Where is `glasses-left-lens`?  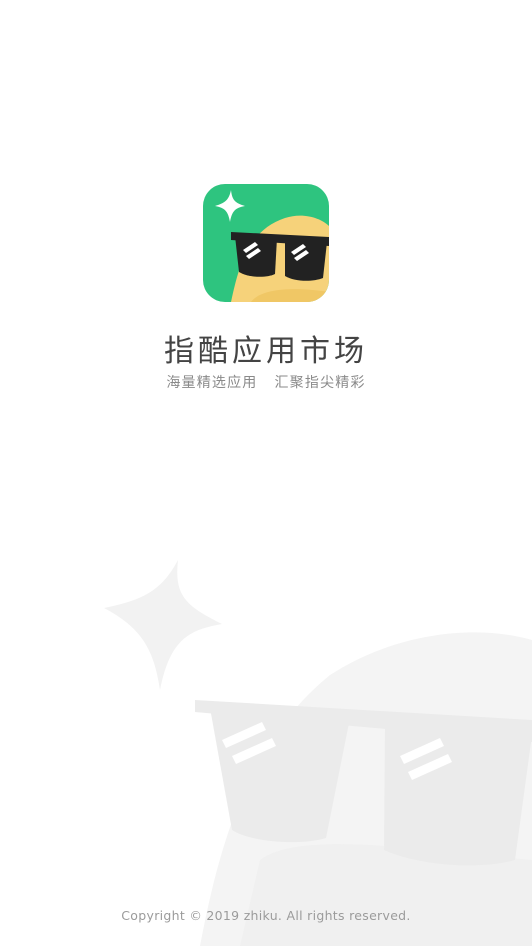 glasses-left-lens is located at coordinates (256, 256).